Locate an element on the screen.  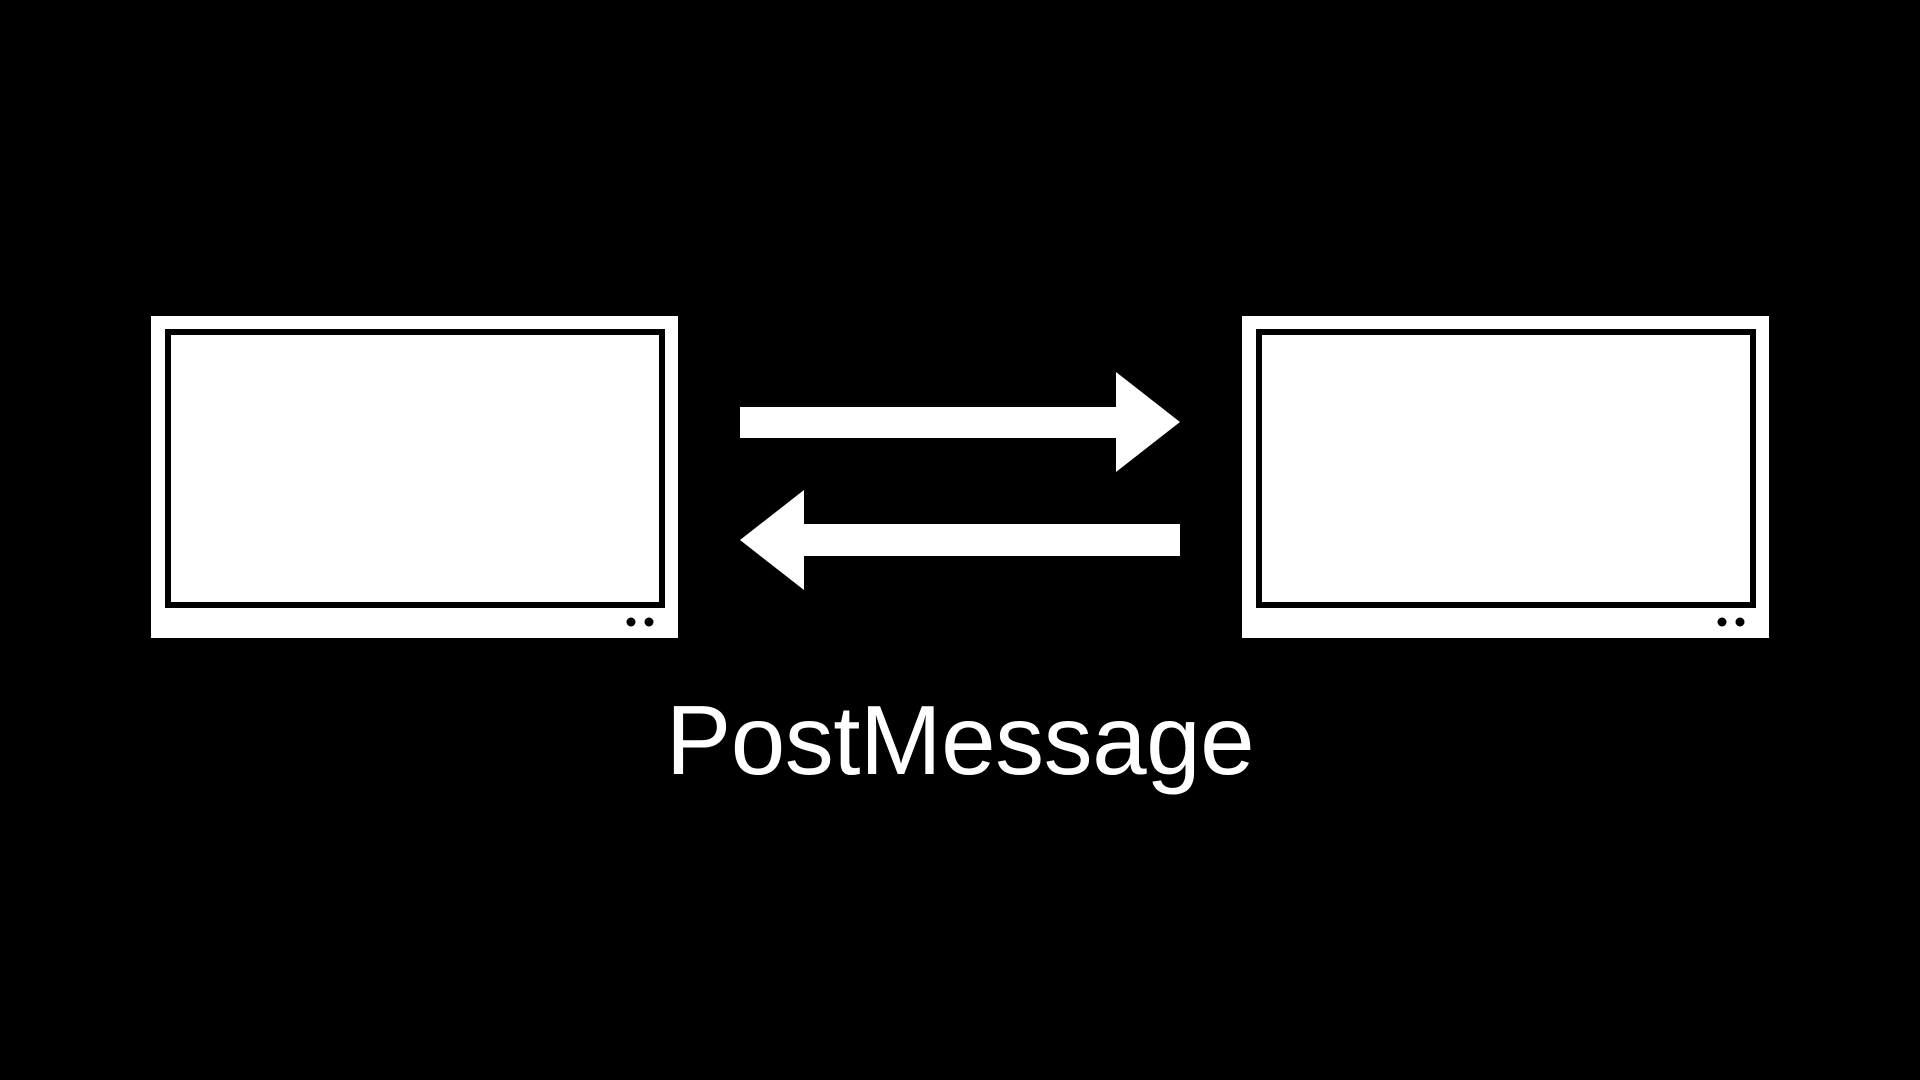
left-window-icon is located at coordinates (414, 477).